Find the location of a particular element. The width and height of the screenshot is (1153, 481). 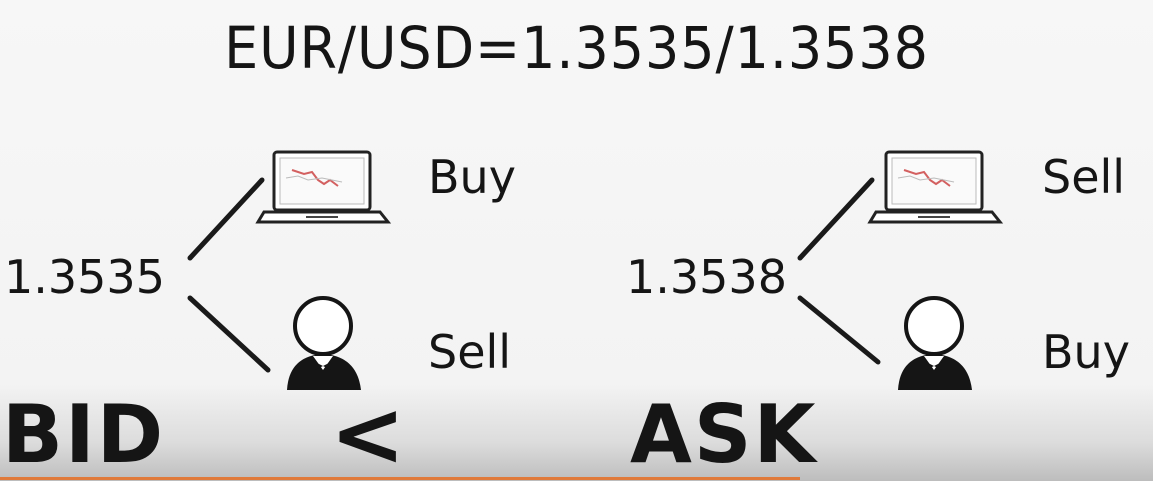

ask-trader-action: Sell is located at coordinates (1084, 177).